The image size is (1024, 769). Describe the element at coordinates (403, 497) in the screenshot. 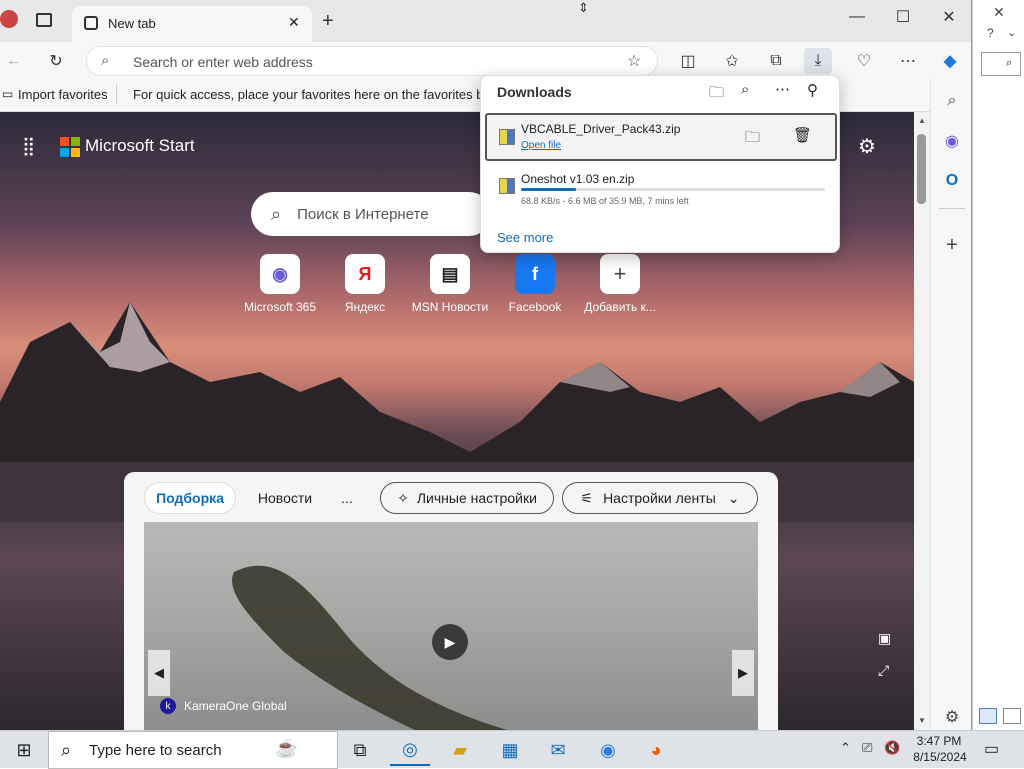

I see `personalize-icon: ✧` at that location.